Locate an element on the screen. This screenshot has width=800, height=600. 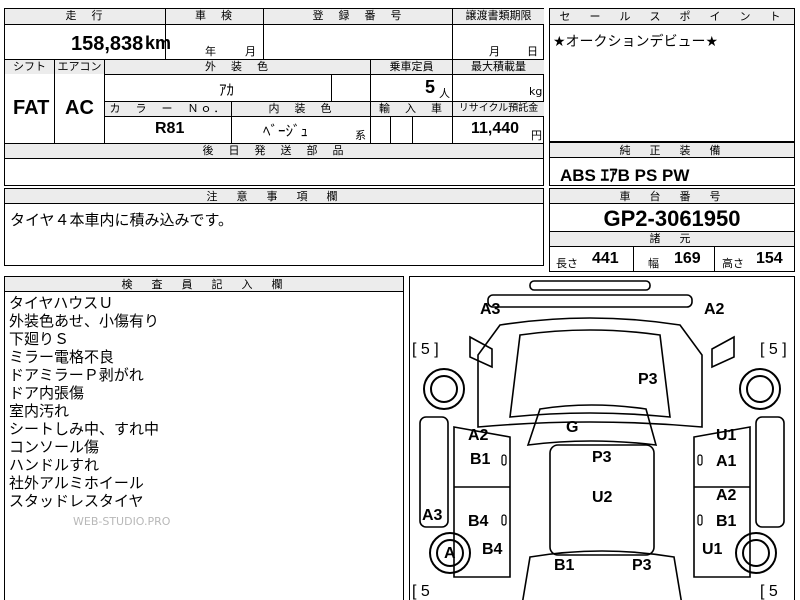
sales-point-header: セ ー ル ス ポ イ ン ト is located at coordinates (672, 17).